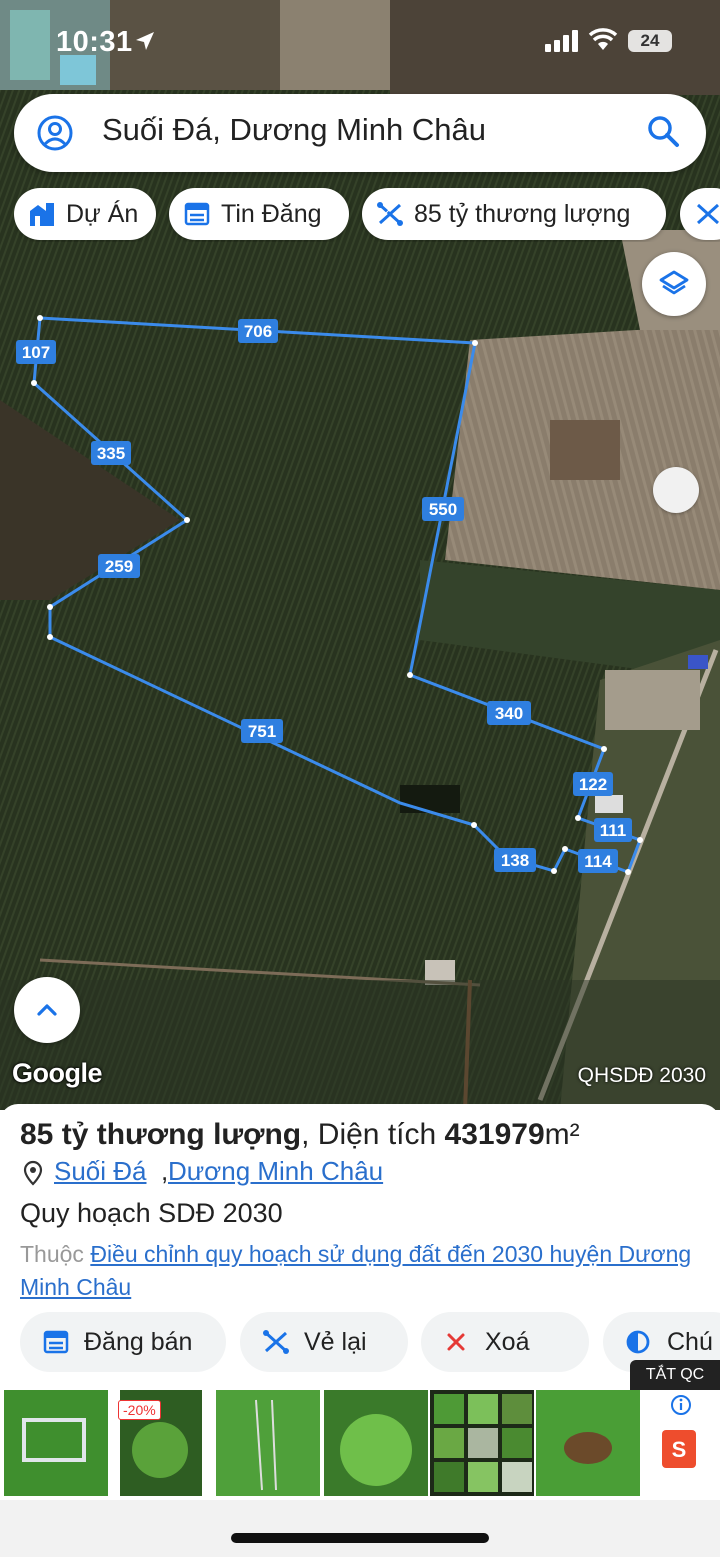 This screenshot has width=720, height=1557. I want to click on svg-text: 114, so click(598, 861).